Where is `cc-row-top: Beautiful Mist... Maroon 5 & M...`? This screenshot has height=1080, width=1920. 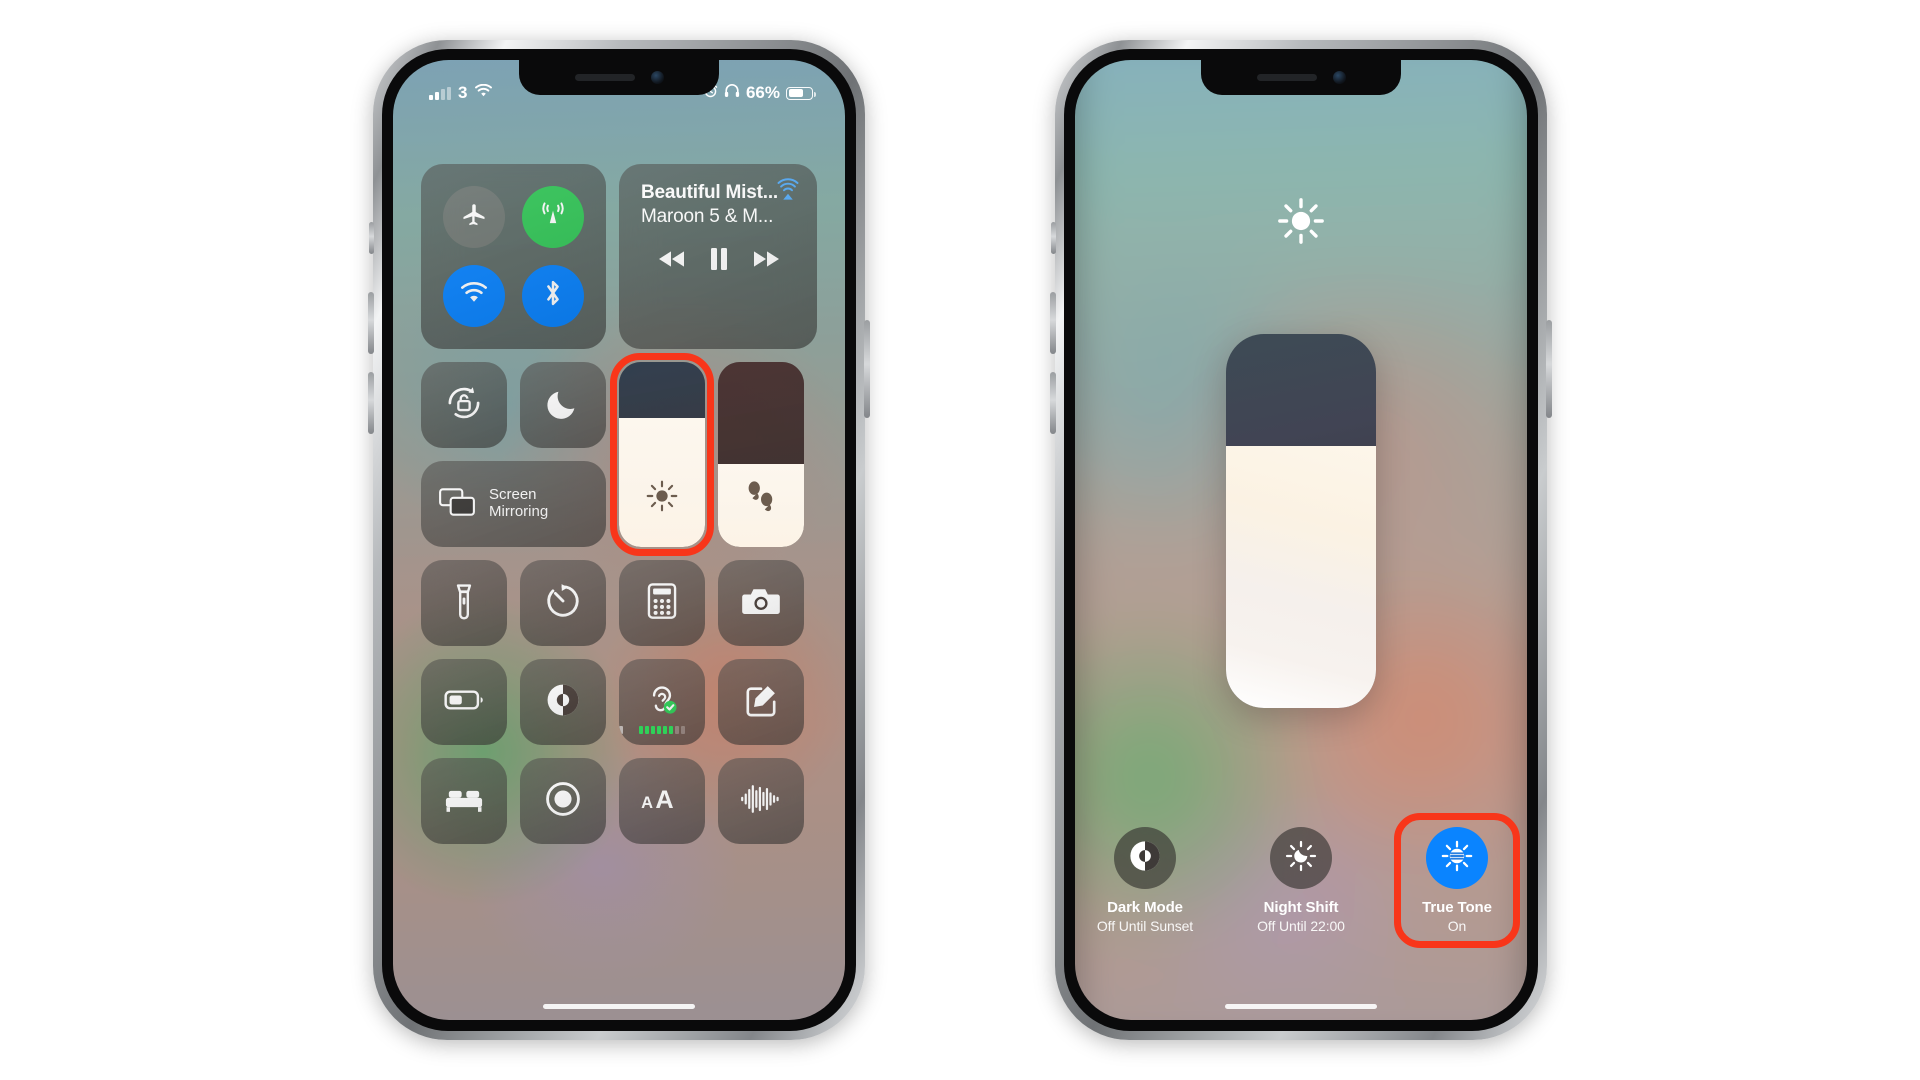
cc-row-top: Beautiful Mist... Maroon 5 & M... is located at coordinates (619, 256).